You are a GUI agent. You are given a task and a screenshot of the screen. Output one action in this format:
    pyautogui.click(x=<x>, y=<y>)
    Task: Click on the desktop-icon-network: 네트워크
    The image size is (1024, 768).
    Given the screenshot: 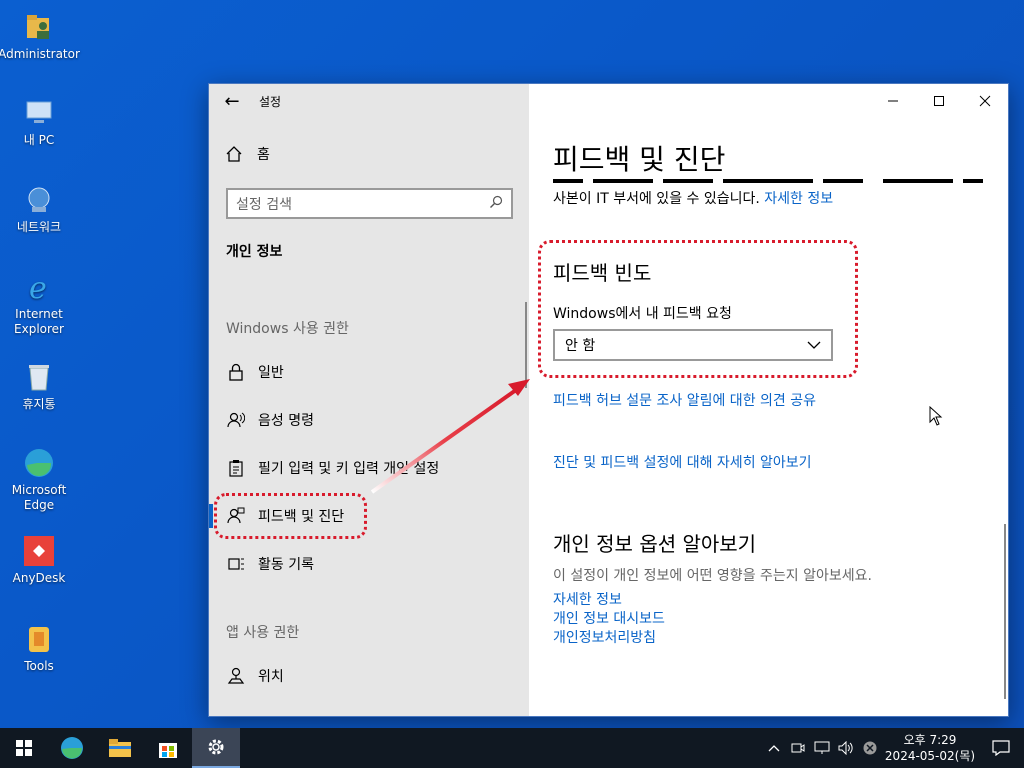 What is the action you would take?
    pyautogui.click(x=39, y=209)
    